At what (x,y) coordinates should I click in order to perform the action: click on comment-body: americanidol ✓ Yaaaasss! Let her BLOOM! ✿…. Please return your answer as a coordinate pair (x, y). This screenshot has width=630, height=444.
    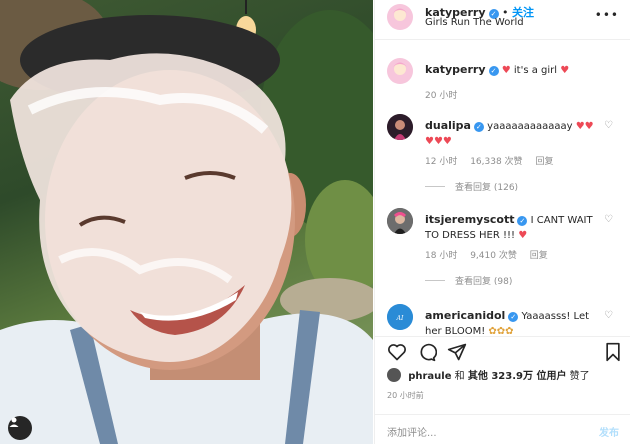
    Looking at the image, I should click on (514, 322).